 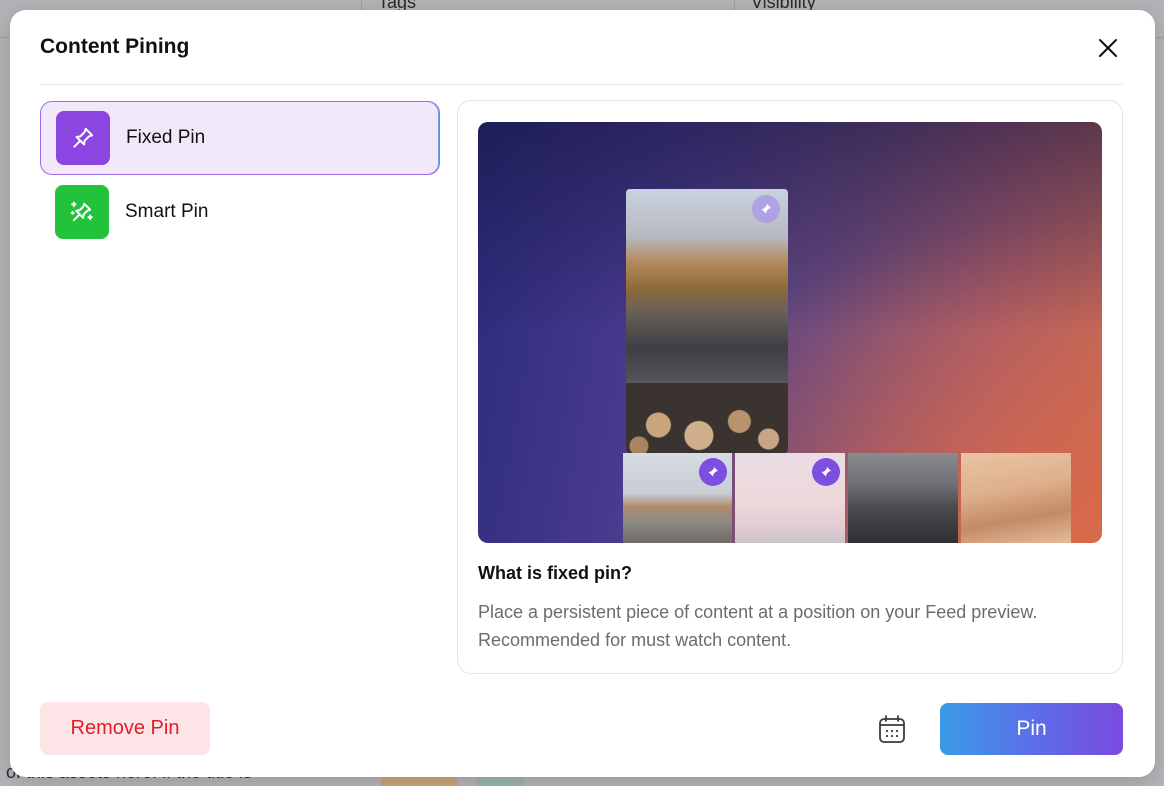 I want to click on header-divider, so click(x=581, y=84).